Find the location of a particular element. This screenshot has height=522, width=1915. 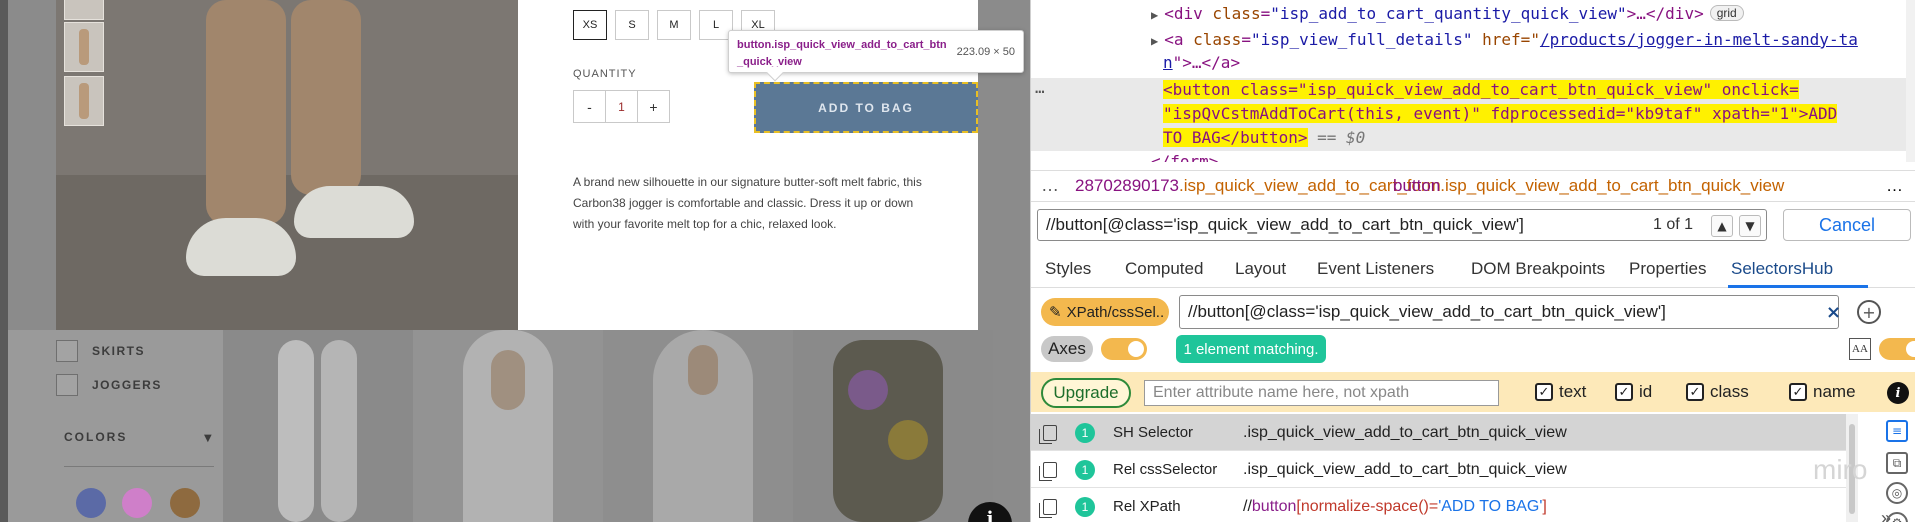

product-photo-grid is located at coordinates (608, 426).